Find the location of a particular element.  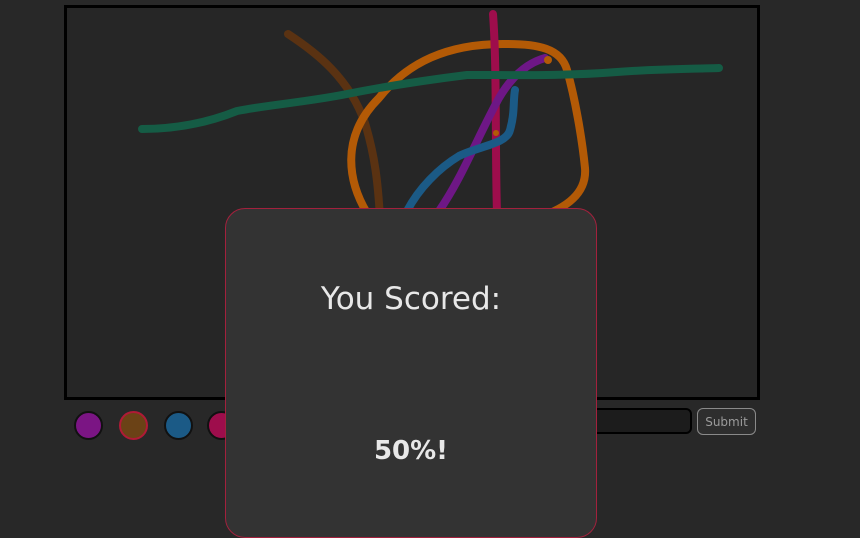

stroke-orange is located at coordinates (468, 130).